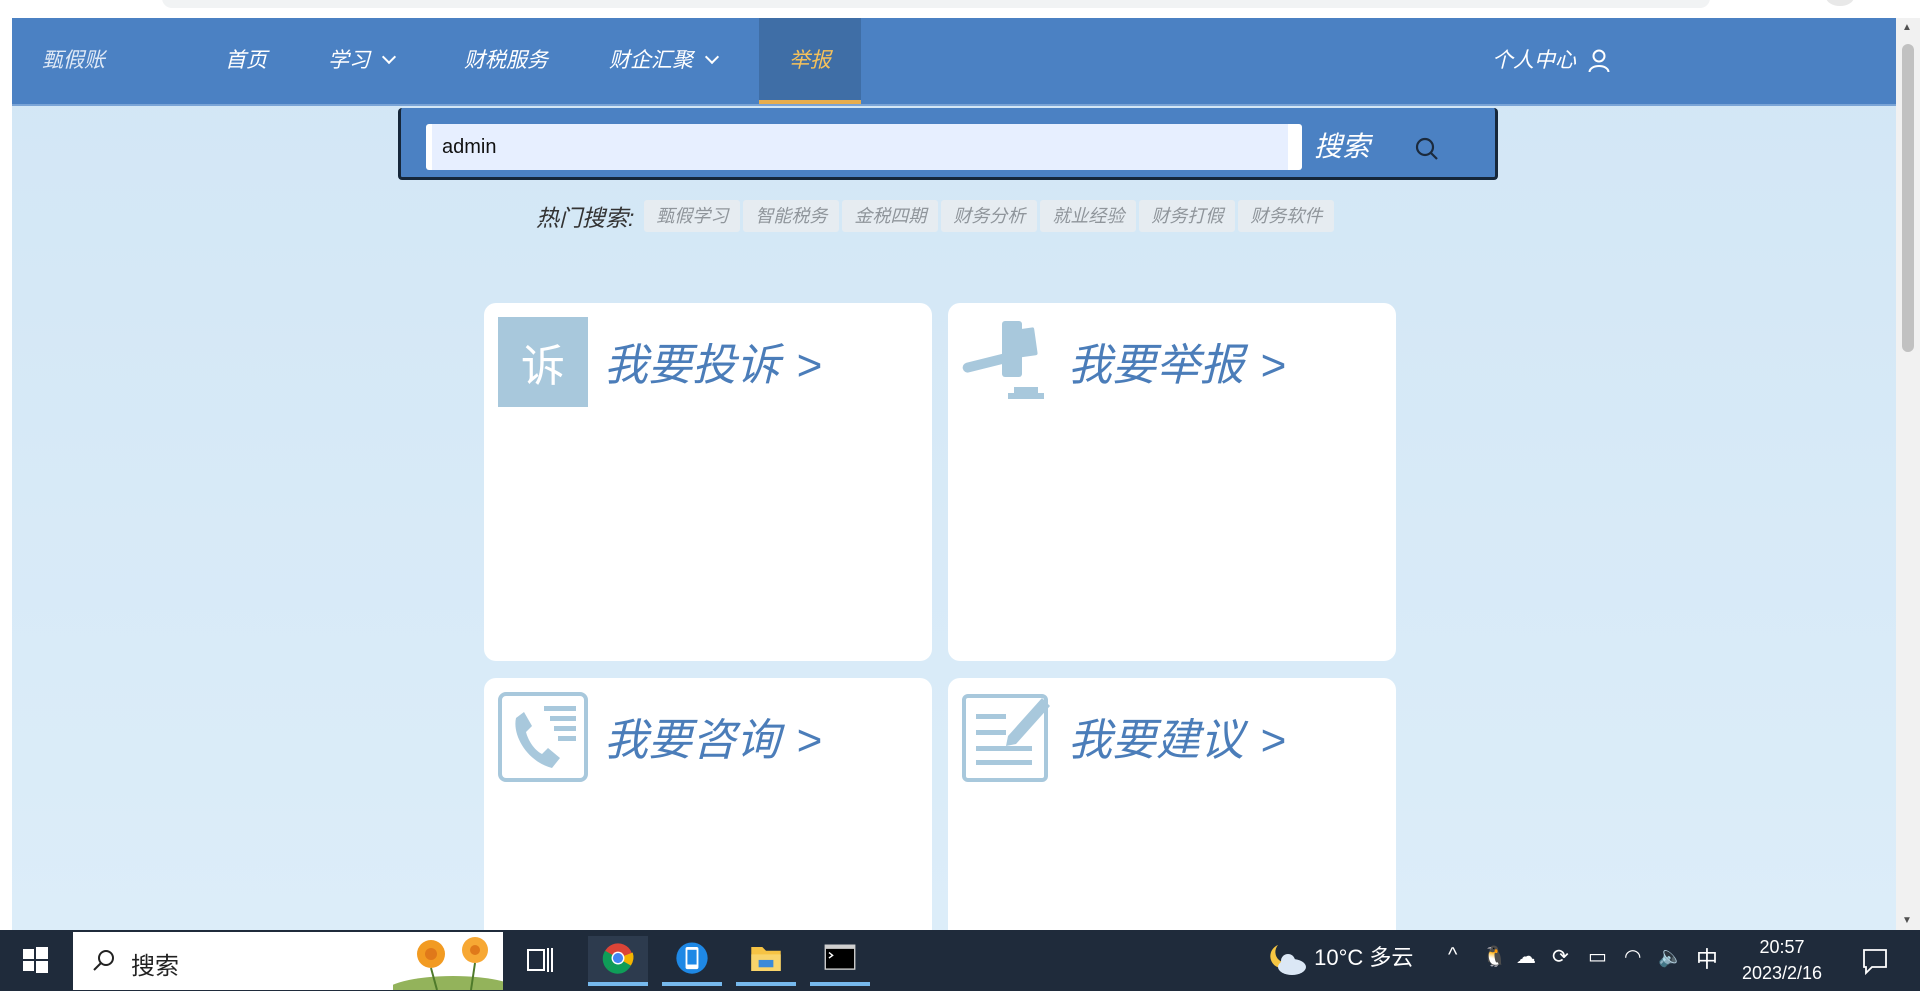 Image resolution: width=1920 pixels, height=991 pixels. Describe the element at coordinates (1172, 804) in the screenshot. I see `suggestion-card: 我要建议 >` at that location.